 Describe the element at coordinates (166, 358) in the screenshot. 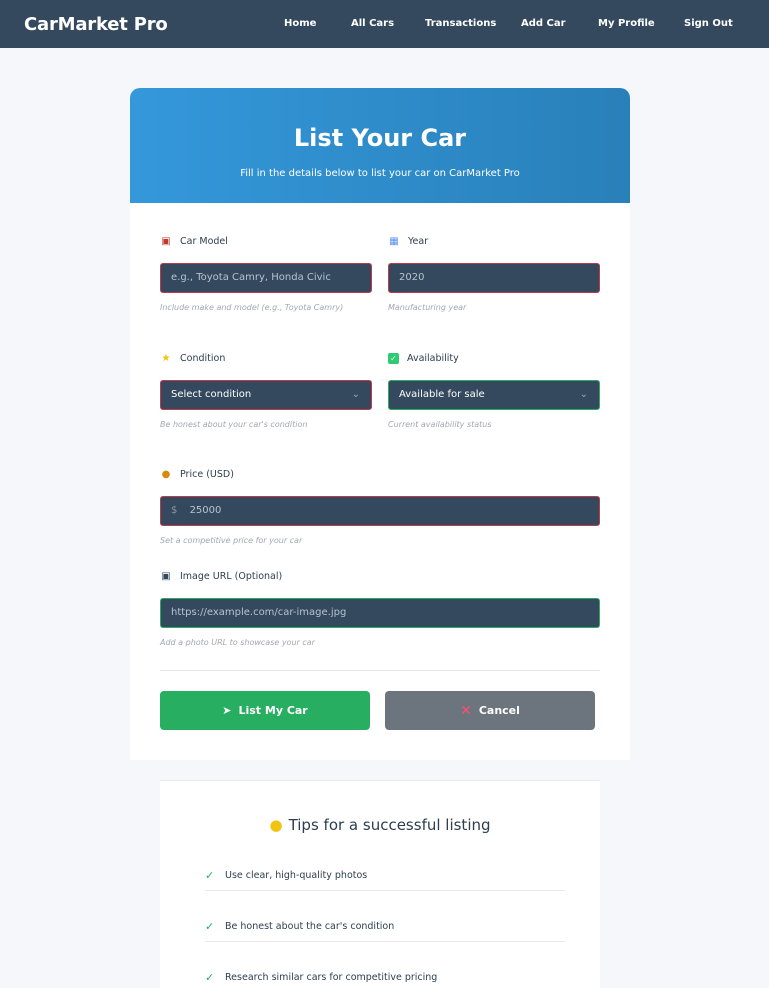

I see `star-icon: ★` at that location.